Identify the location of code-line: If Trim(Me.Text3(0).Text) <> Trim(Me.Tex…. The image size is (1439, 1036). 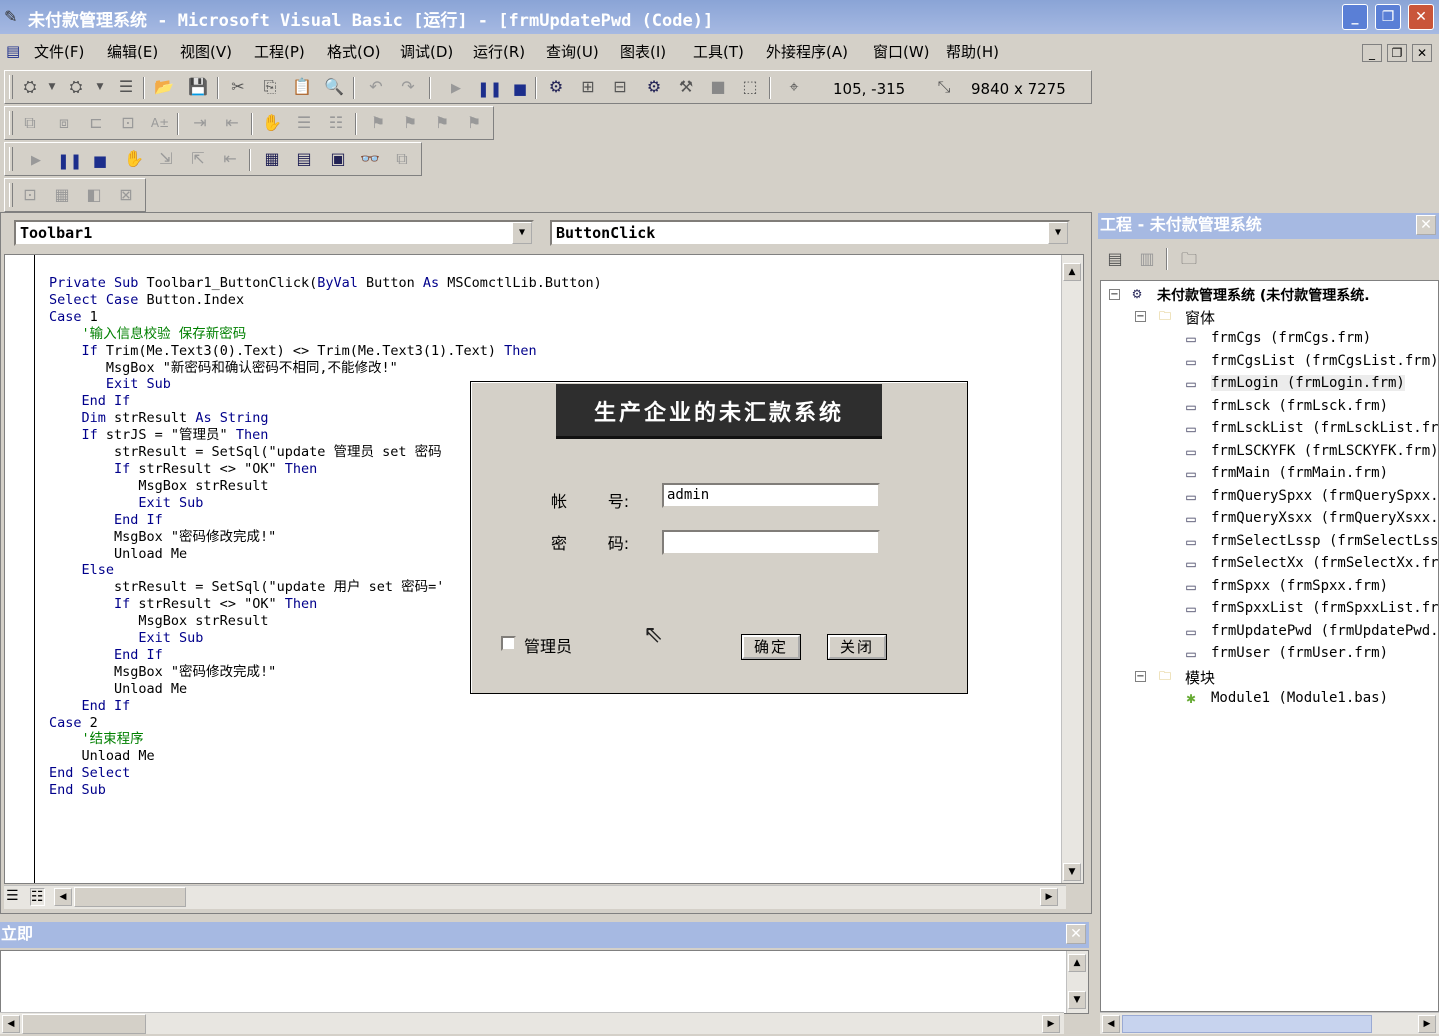
(325, 351).